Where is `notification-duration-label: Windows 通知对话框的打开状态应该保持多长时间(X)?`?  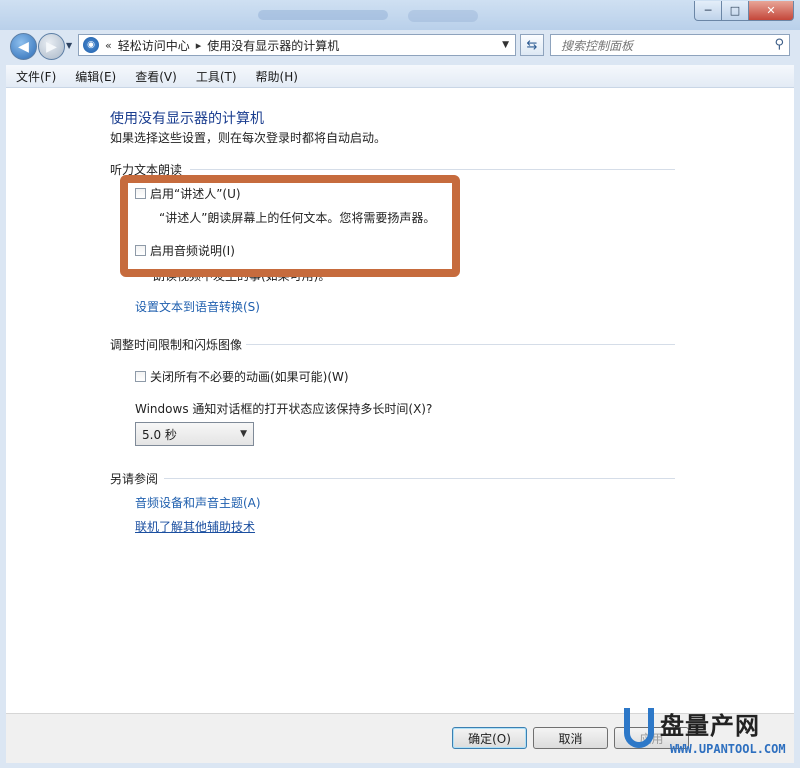 notification-duration-label: Windows 通知对话框的打开状态应该保持多长时间(X)? is located at coordinates (284, 409).